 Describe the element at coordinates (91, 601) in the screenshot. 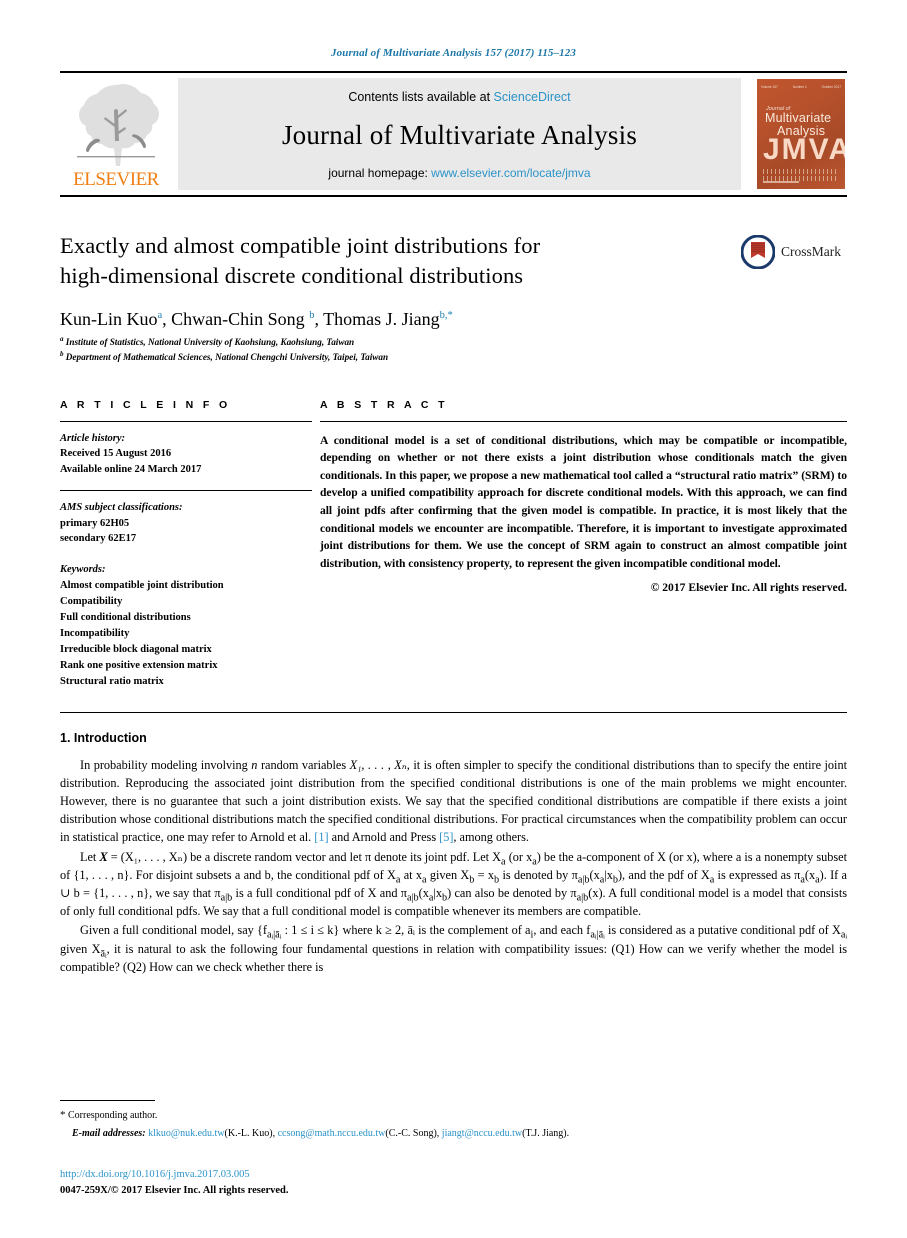

I see `keyword-item: Compatibility` at that location.